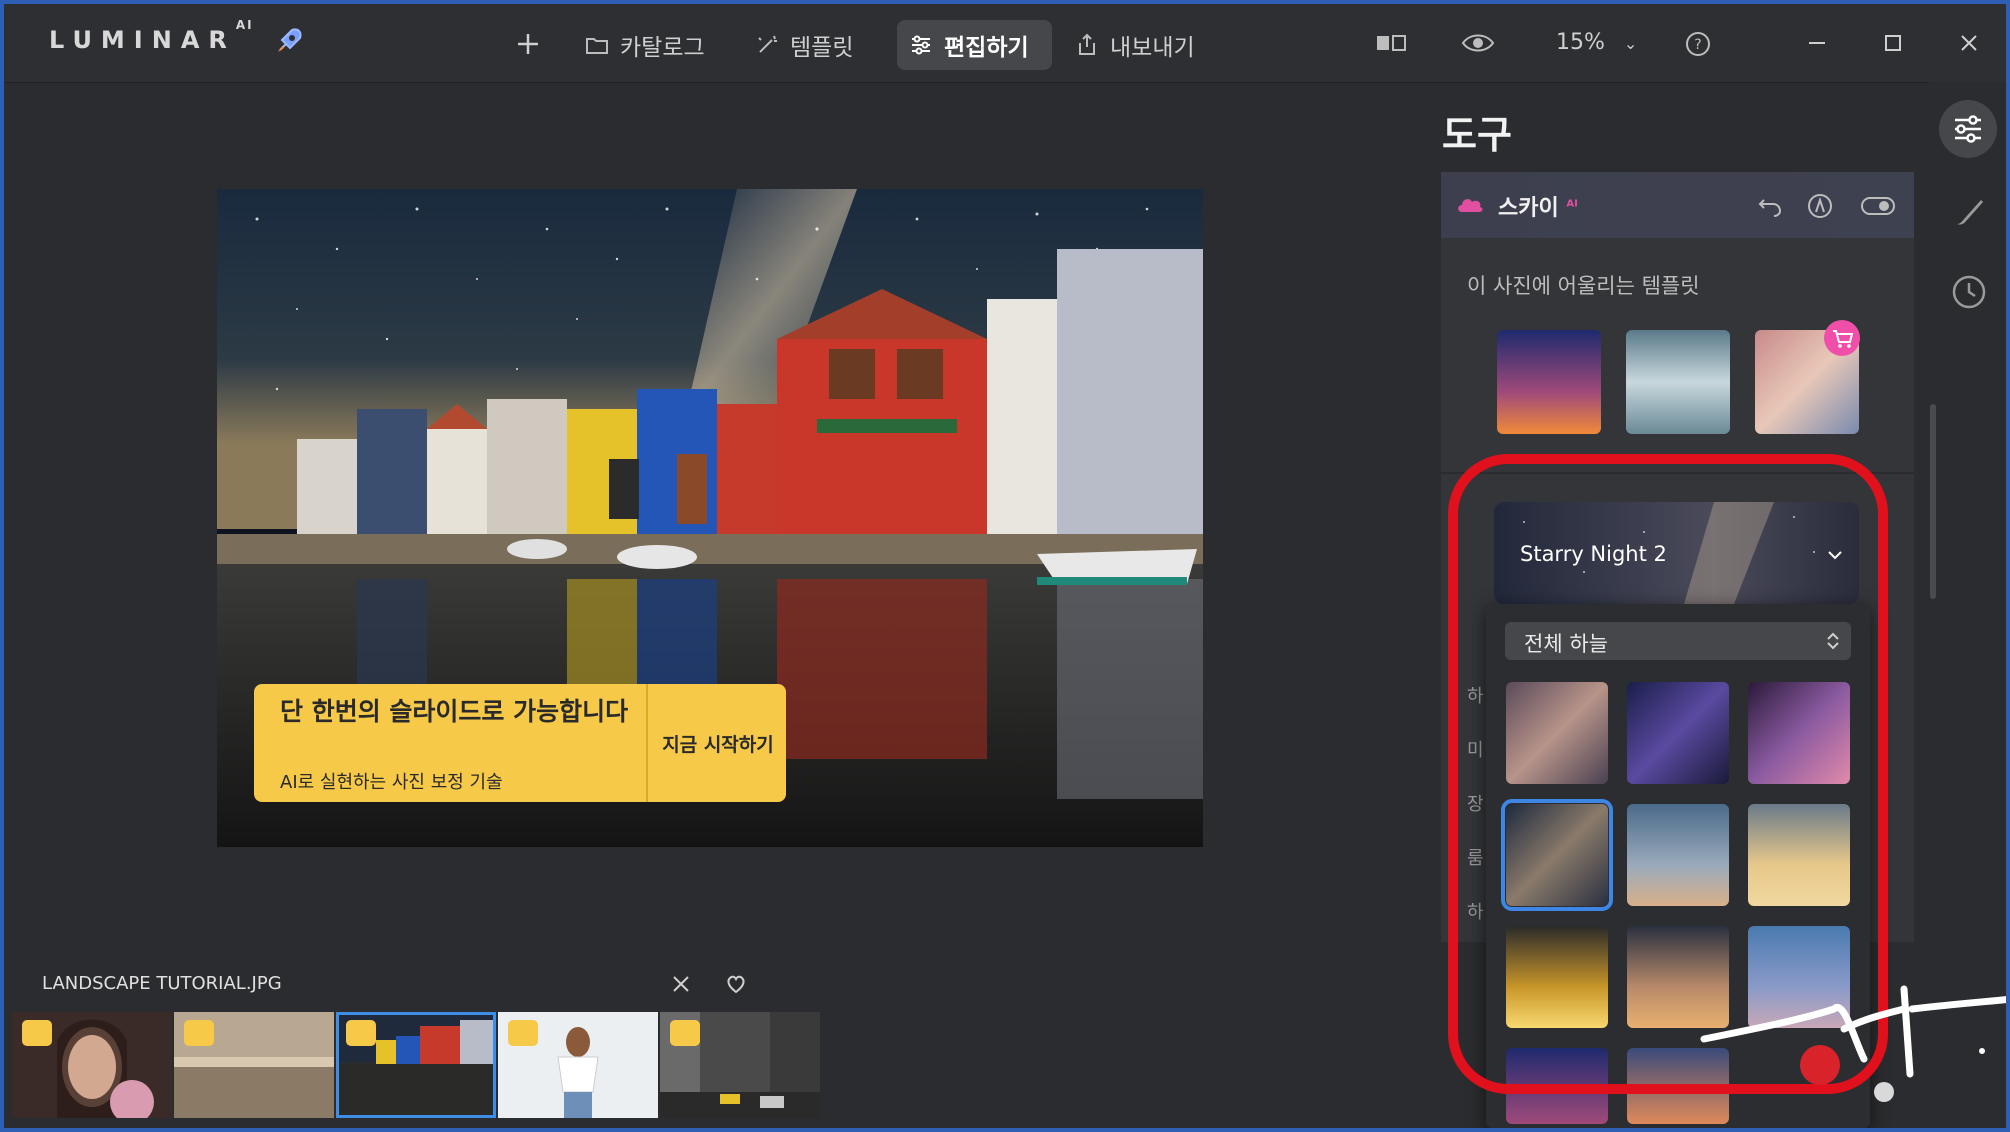 The width and height of the screenshot is (2010, 1132). Describe the element at coordinates (528, 44) in the screenshot. I see `add-icon` at that location.